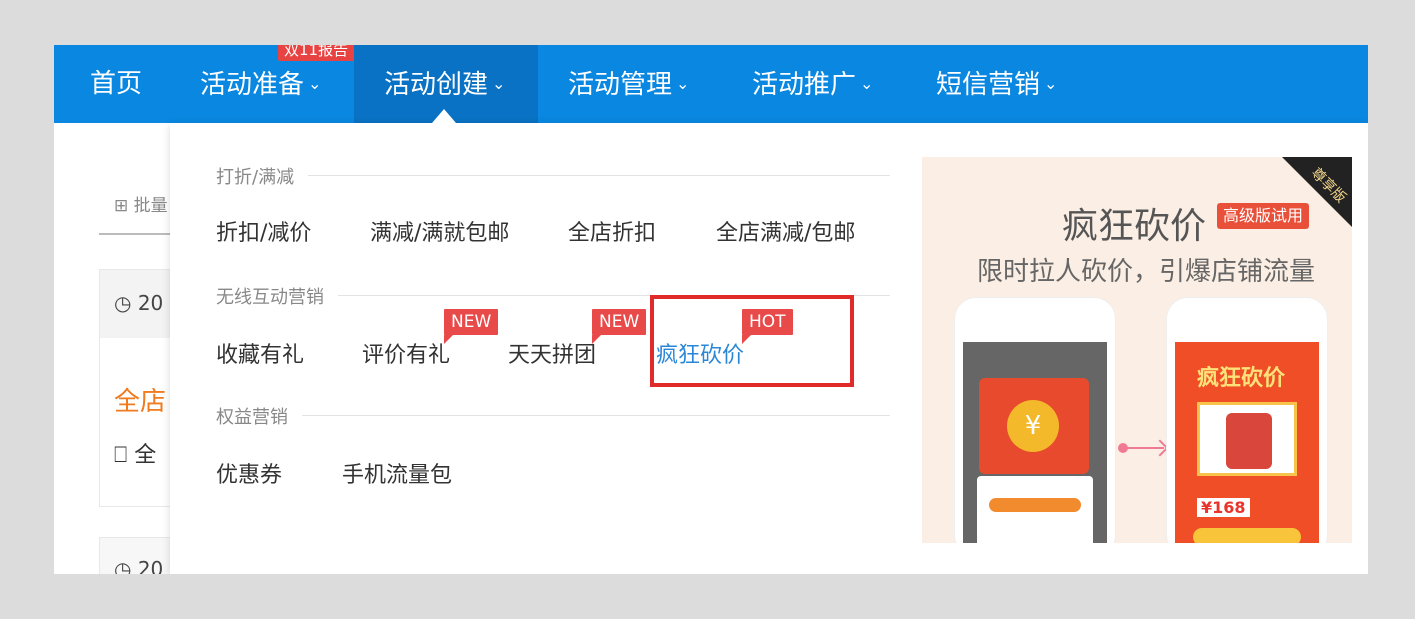 The height and width of the screenshot is (619, 1415). I want to click on double11-report-badge: 双11报告, so click(316, 53).